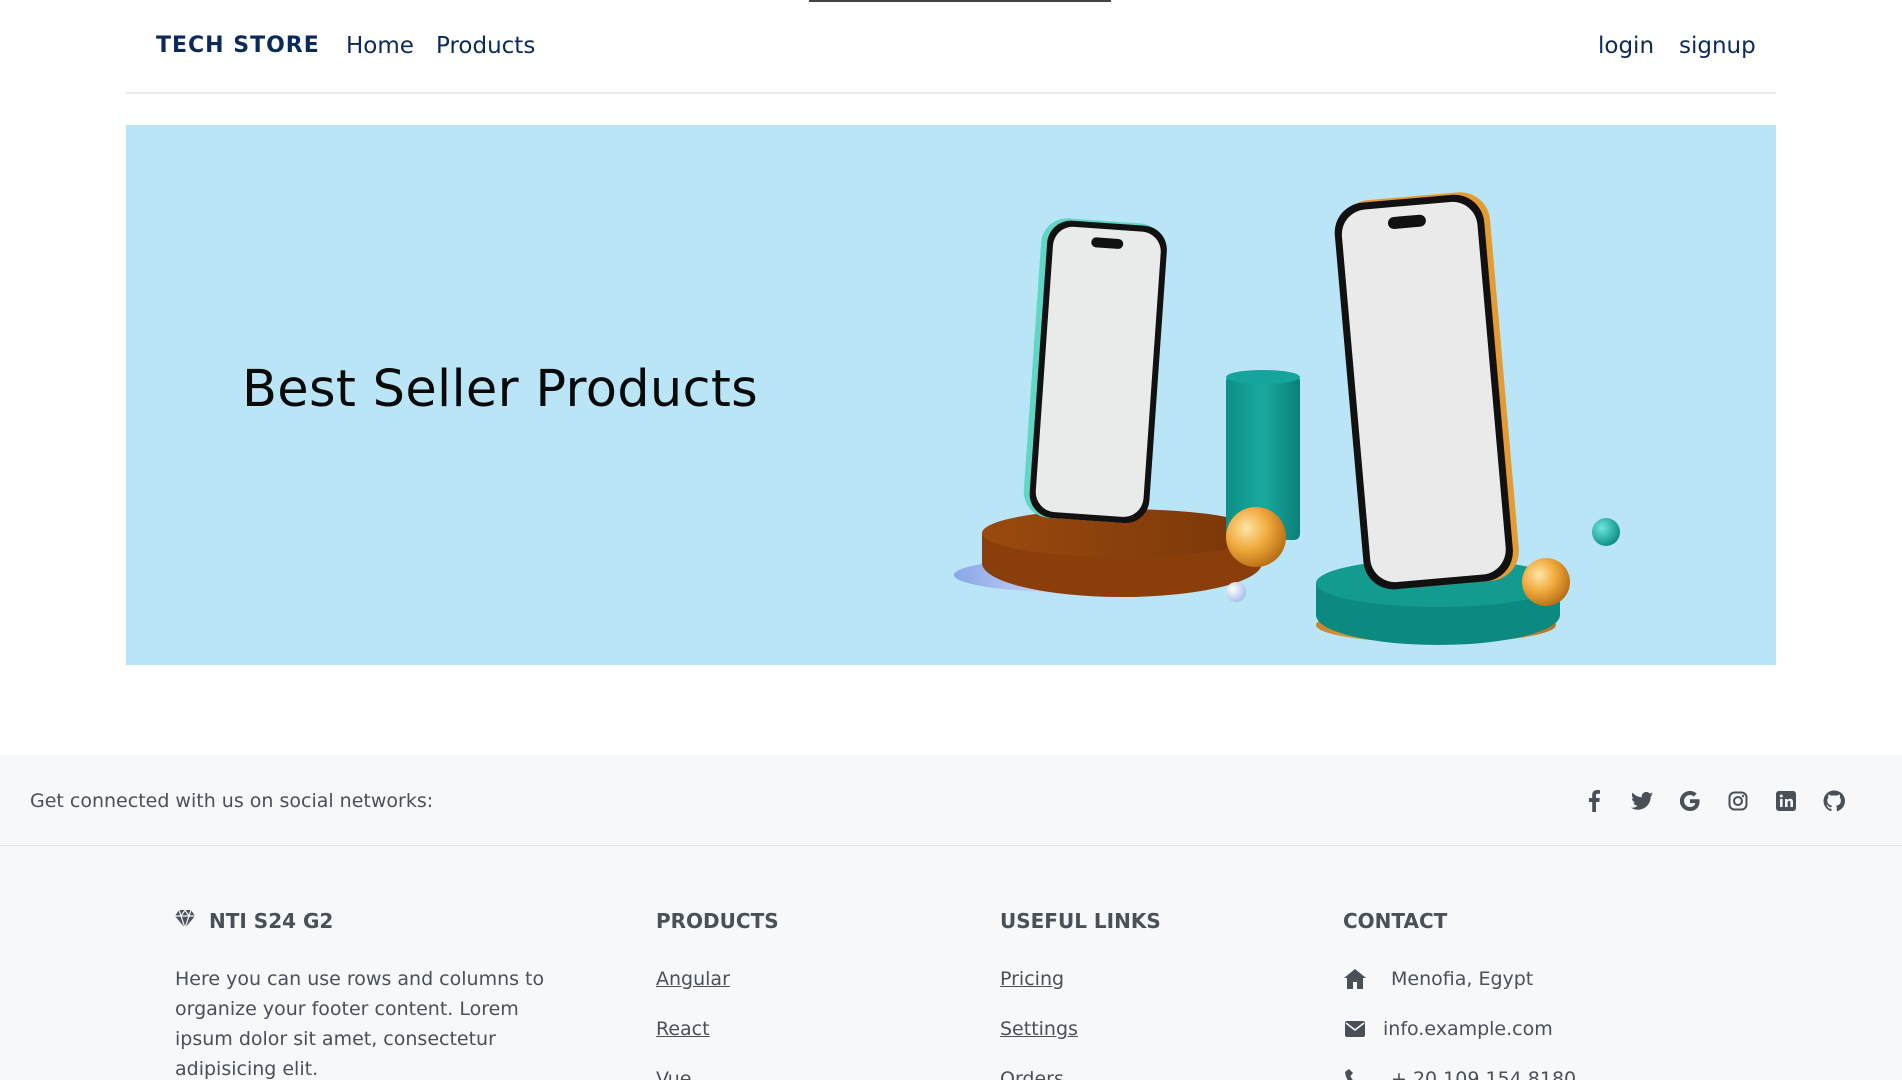  Describe the element at coordinates (238, 45) in the screenshot. I see `brand-logo: TECH STORE` at that location.